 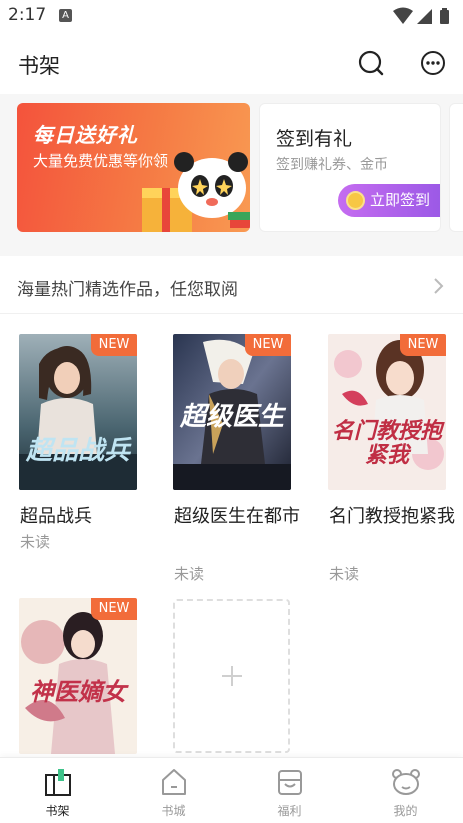 I want to click on notification-icon: A, so click(x=65, y=15).